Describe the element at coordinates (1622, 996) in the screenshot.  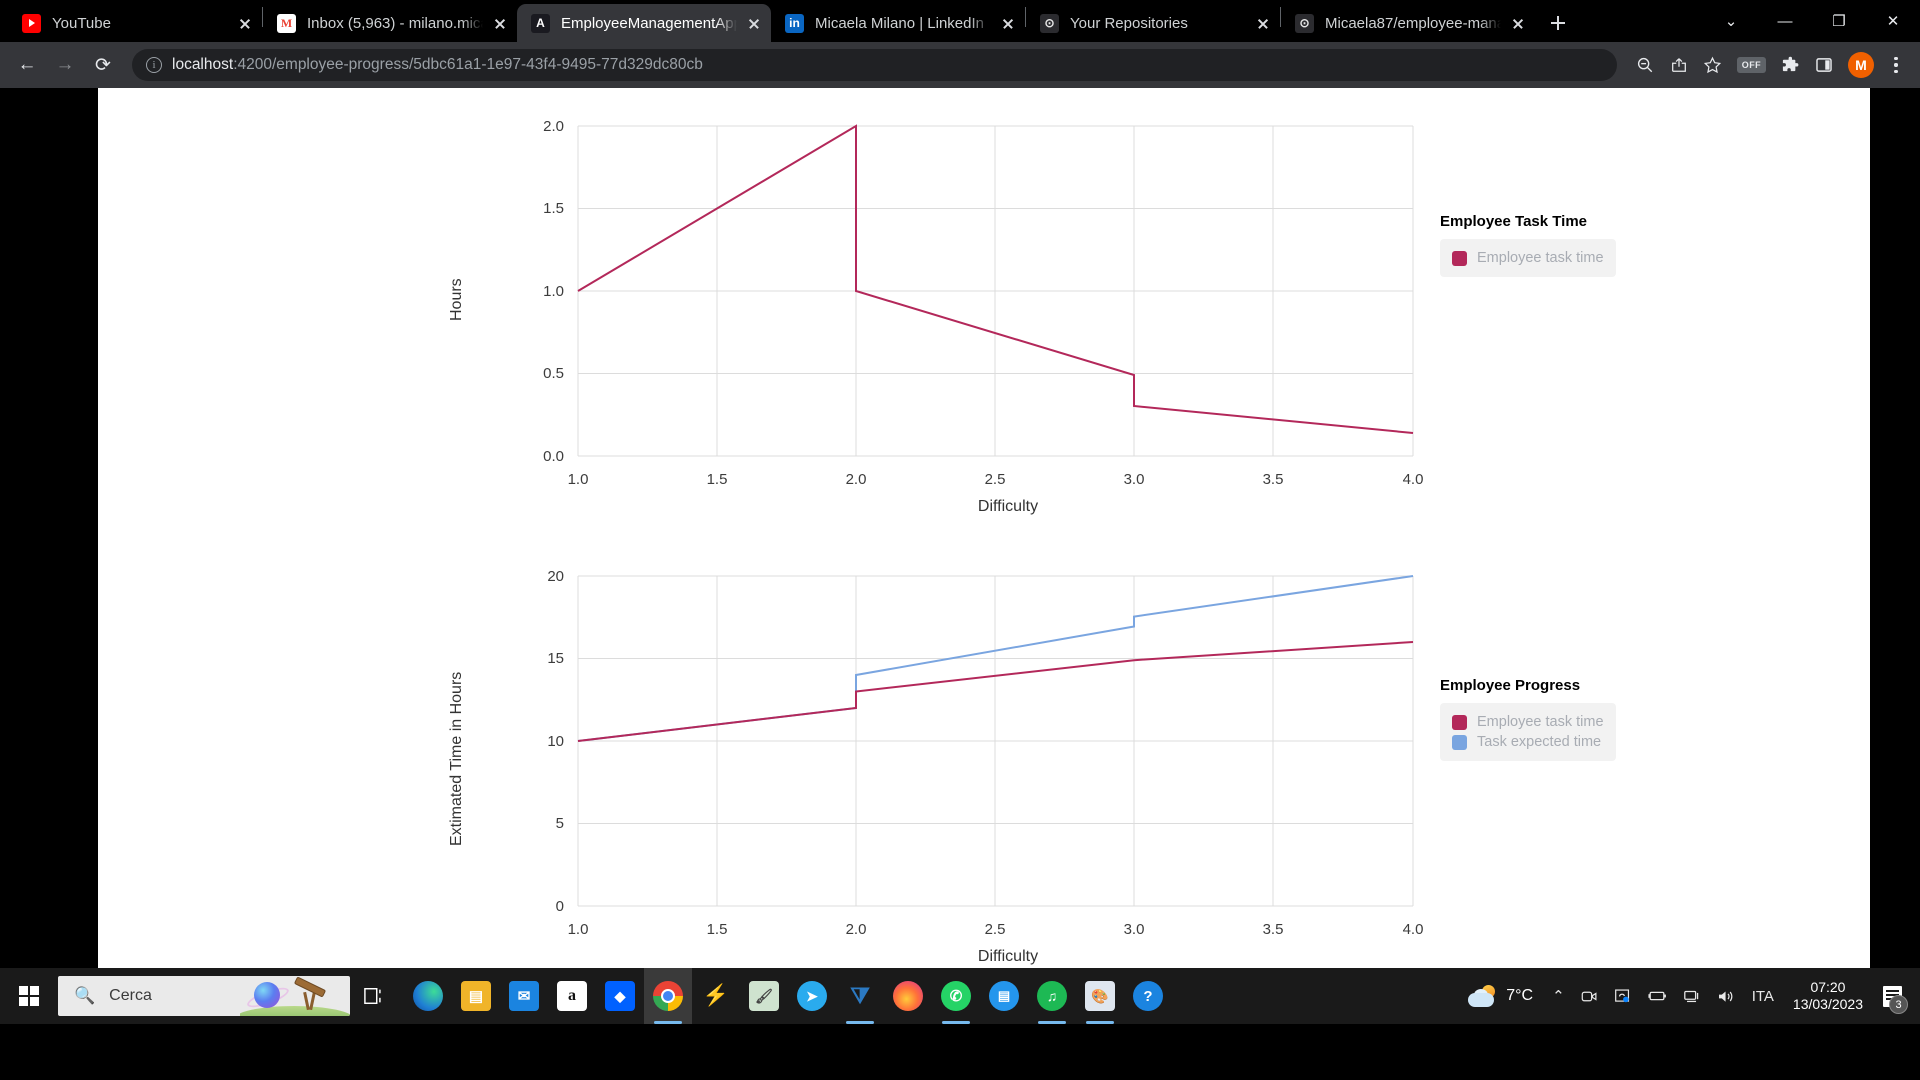
I see `onedrive-icon` at that location.